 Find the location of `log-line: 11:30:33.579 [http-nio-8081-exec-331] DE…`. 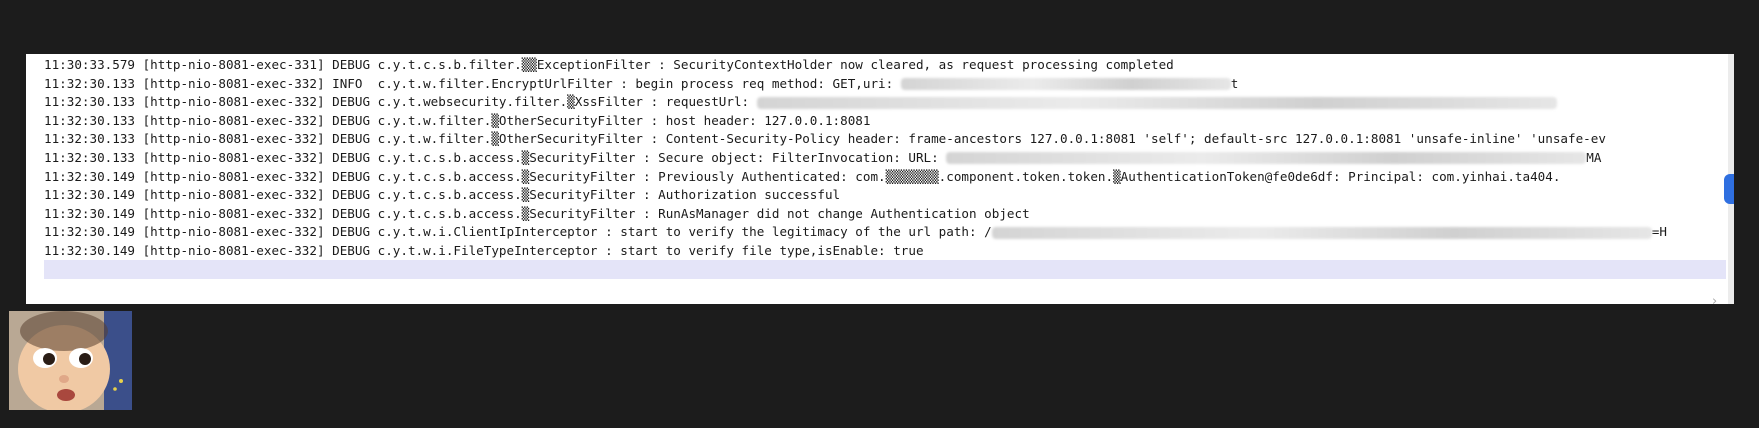

log-line: 11:30:33.579 [http-nio-8081-exec-331] DE… is located at coordinates (609, 64).